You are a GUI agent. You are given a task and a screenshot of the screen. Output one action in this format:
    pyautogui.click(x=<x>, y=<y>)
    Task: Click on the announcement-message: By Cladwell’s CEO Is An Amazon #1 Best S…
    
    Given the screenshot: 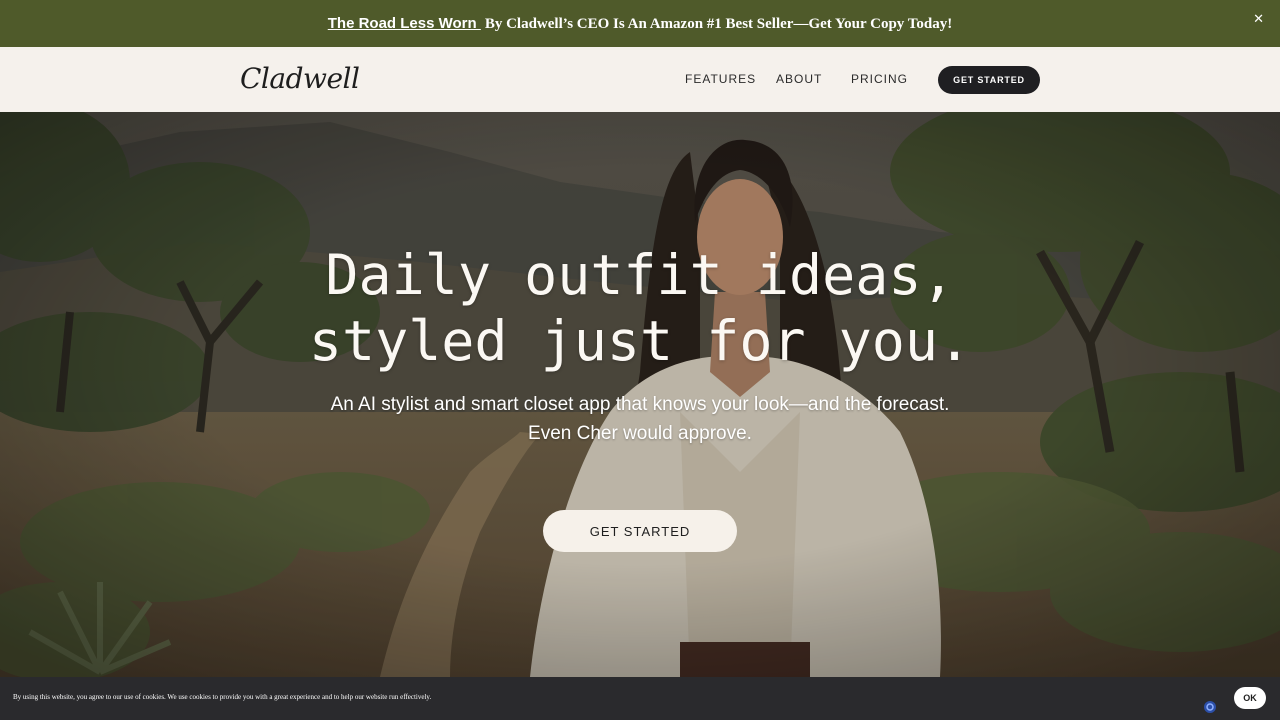 What is the action you would take?
    pyautogui.click(x=718, y=23)
    